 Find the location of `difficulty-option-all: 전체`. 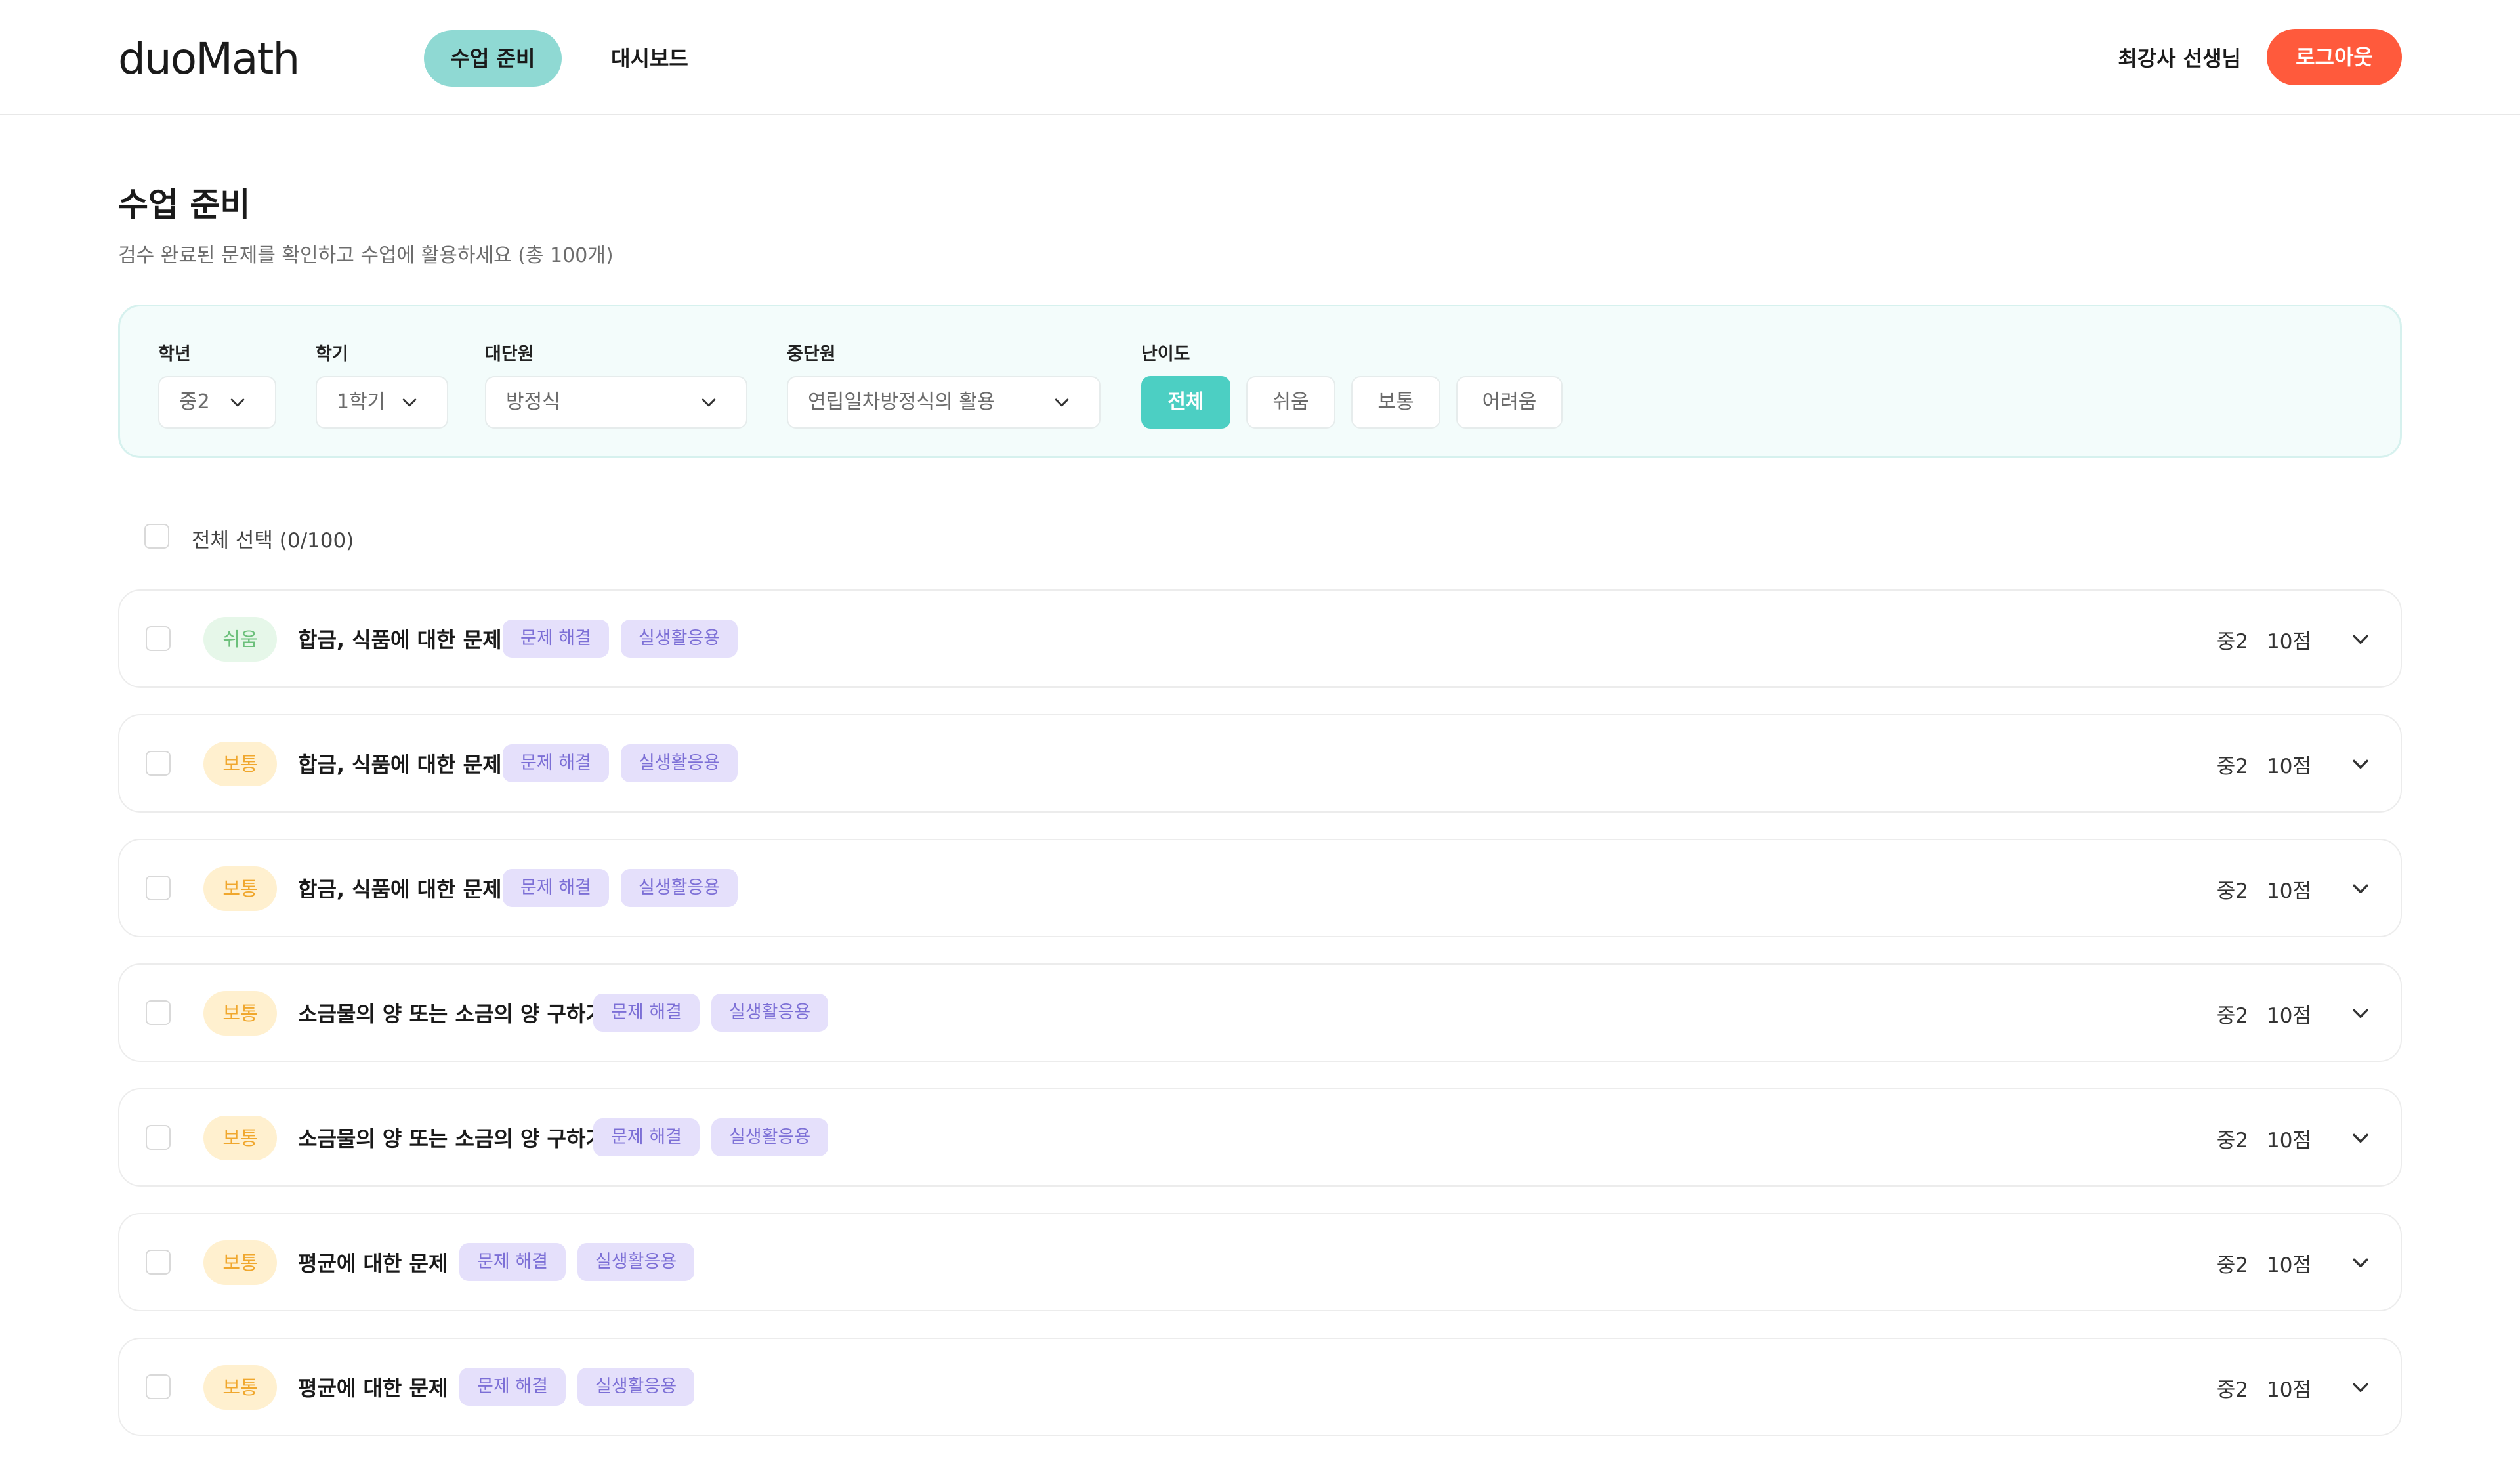

difficulty-option-all: 전체 is located at coordinates (1185, 402).